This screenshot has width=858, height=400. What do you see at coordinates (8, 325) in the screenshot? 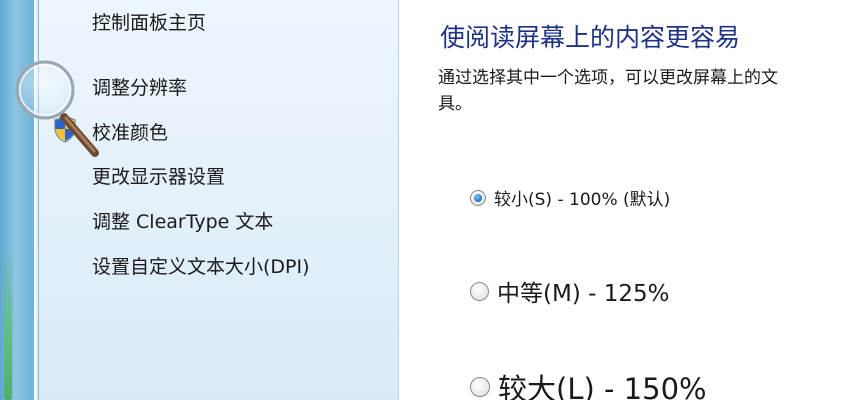
I see `frame-glint` at bounding box center [8, 325].